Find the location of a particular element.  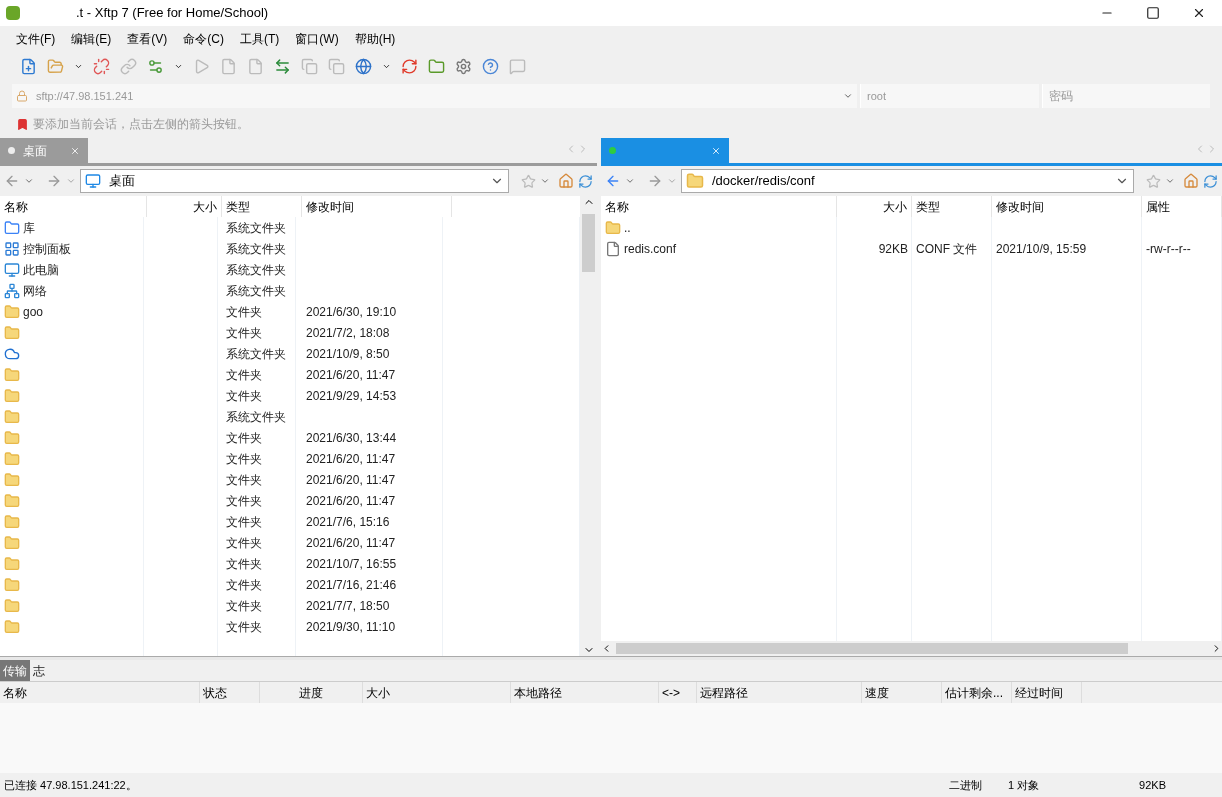

file-name: goo is located at coordinates (33, 311).